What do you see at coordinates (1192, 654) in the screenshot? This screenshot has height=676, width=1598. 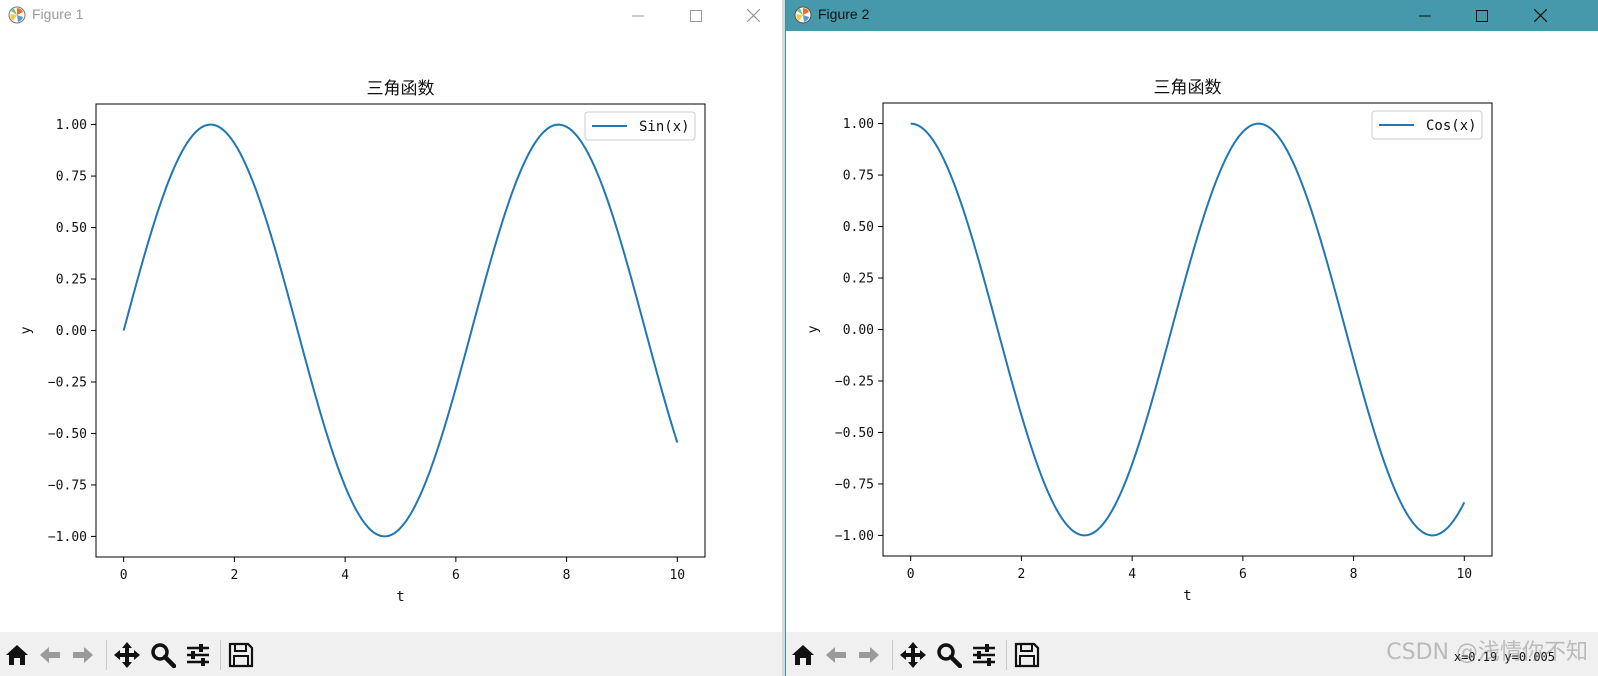 I see `navigation-toolbar: x=0.19 y=0.005` at bounding box center [1192, 654].